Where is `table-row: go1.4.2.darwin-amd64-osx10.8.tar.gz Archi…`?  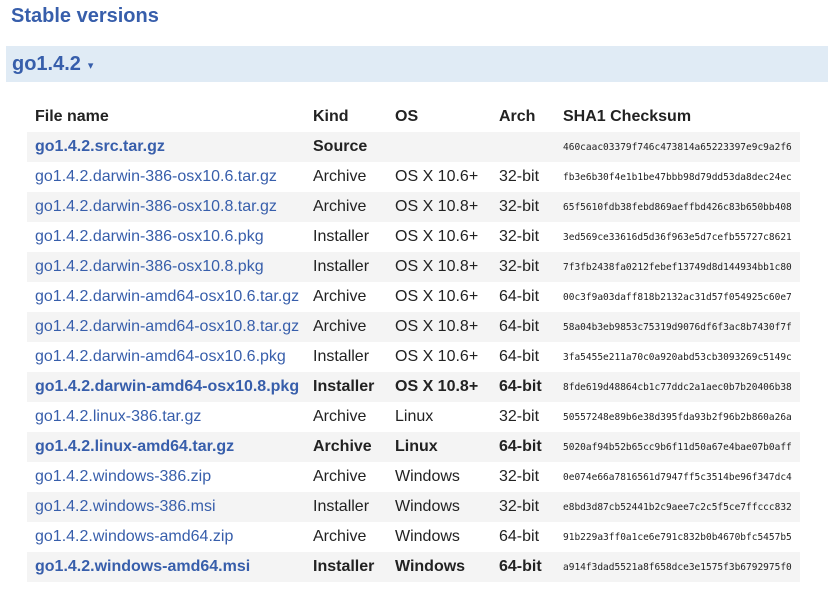
table-row: go1.4.2.darwin-amd64-osx10.8.tar.gz Archi… is located at coordinates (413, 327).